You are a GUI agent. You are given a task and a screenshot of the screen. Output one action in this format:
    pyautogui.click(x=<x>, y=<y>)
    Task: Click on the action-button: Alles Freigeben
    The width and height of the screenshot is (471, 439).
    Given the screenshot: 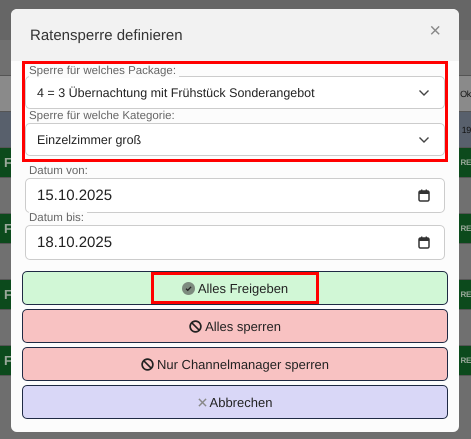 What is the action you would take?
    pyautogui.click(x=235, y=288)
    